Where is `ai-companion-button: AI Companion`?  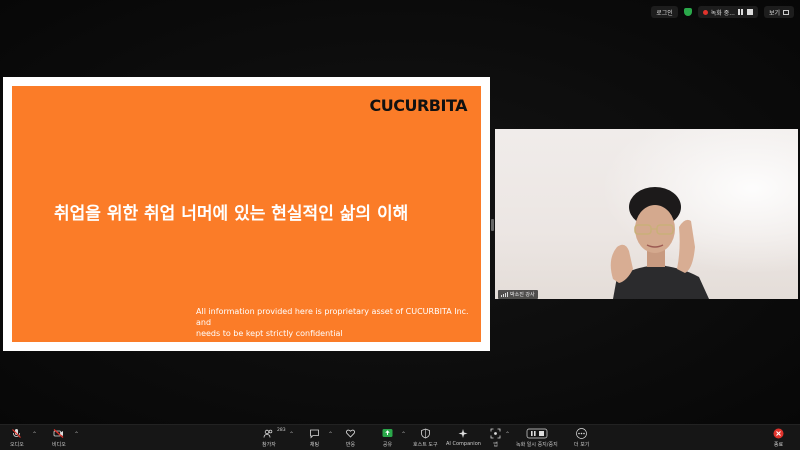 ai-companion-button: AI Companion is located at coordinates (463, 437).